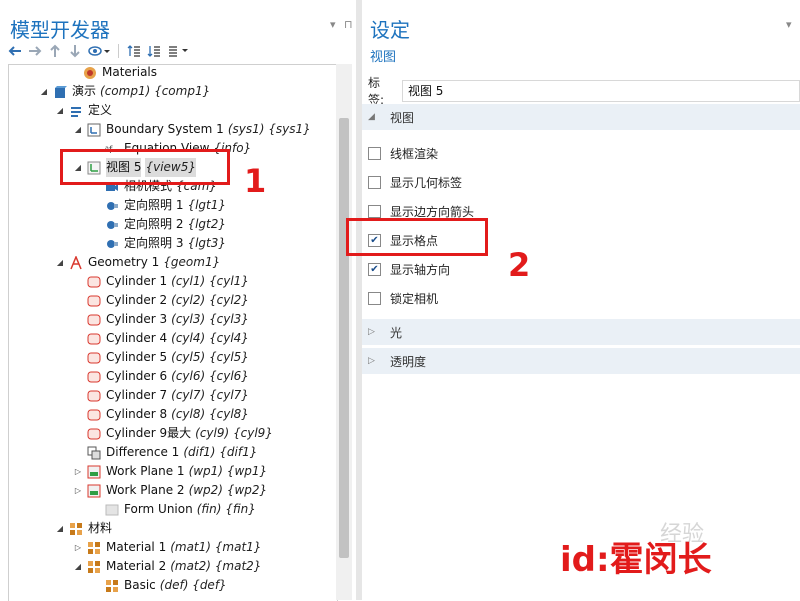 The image size is (800, 601). Describe the element at coordinates (55, 51) in the screenshot. I see `up-icon` at that location.